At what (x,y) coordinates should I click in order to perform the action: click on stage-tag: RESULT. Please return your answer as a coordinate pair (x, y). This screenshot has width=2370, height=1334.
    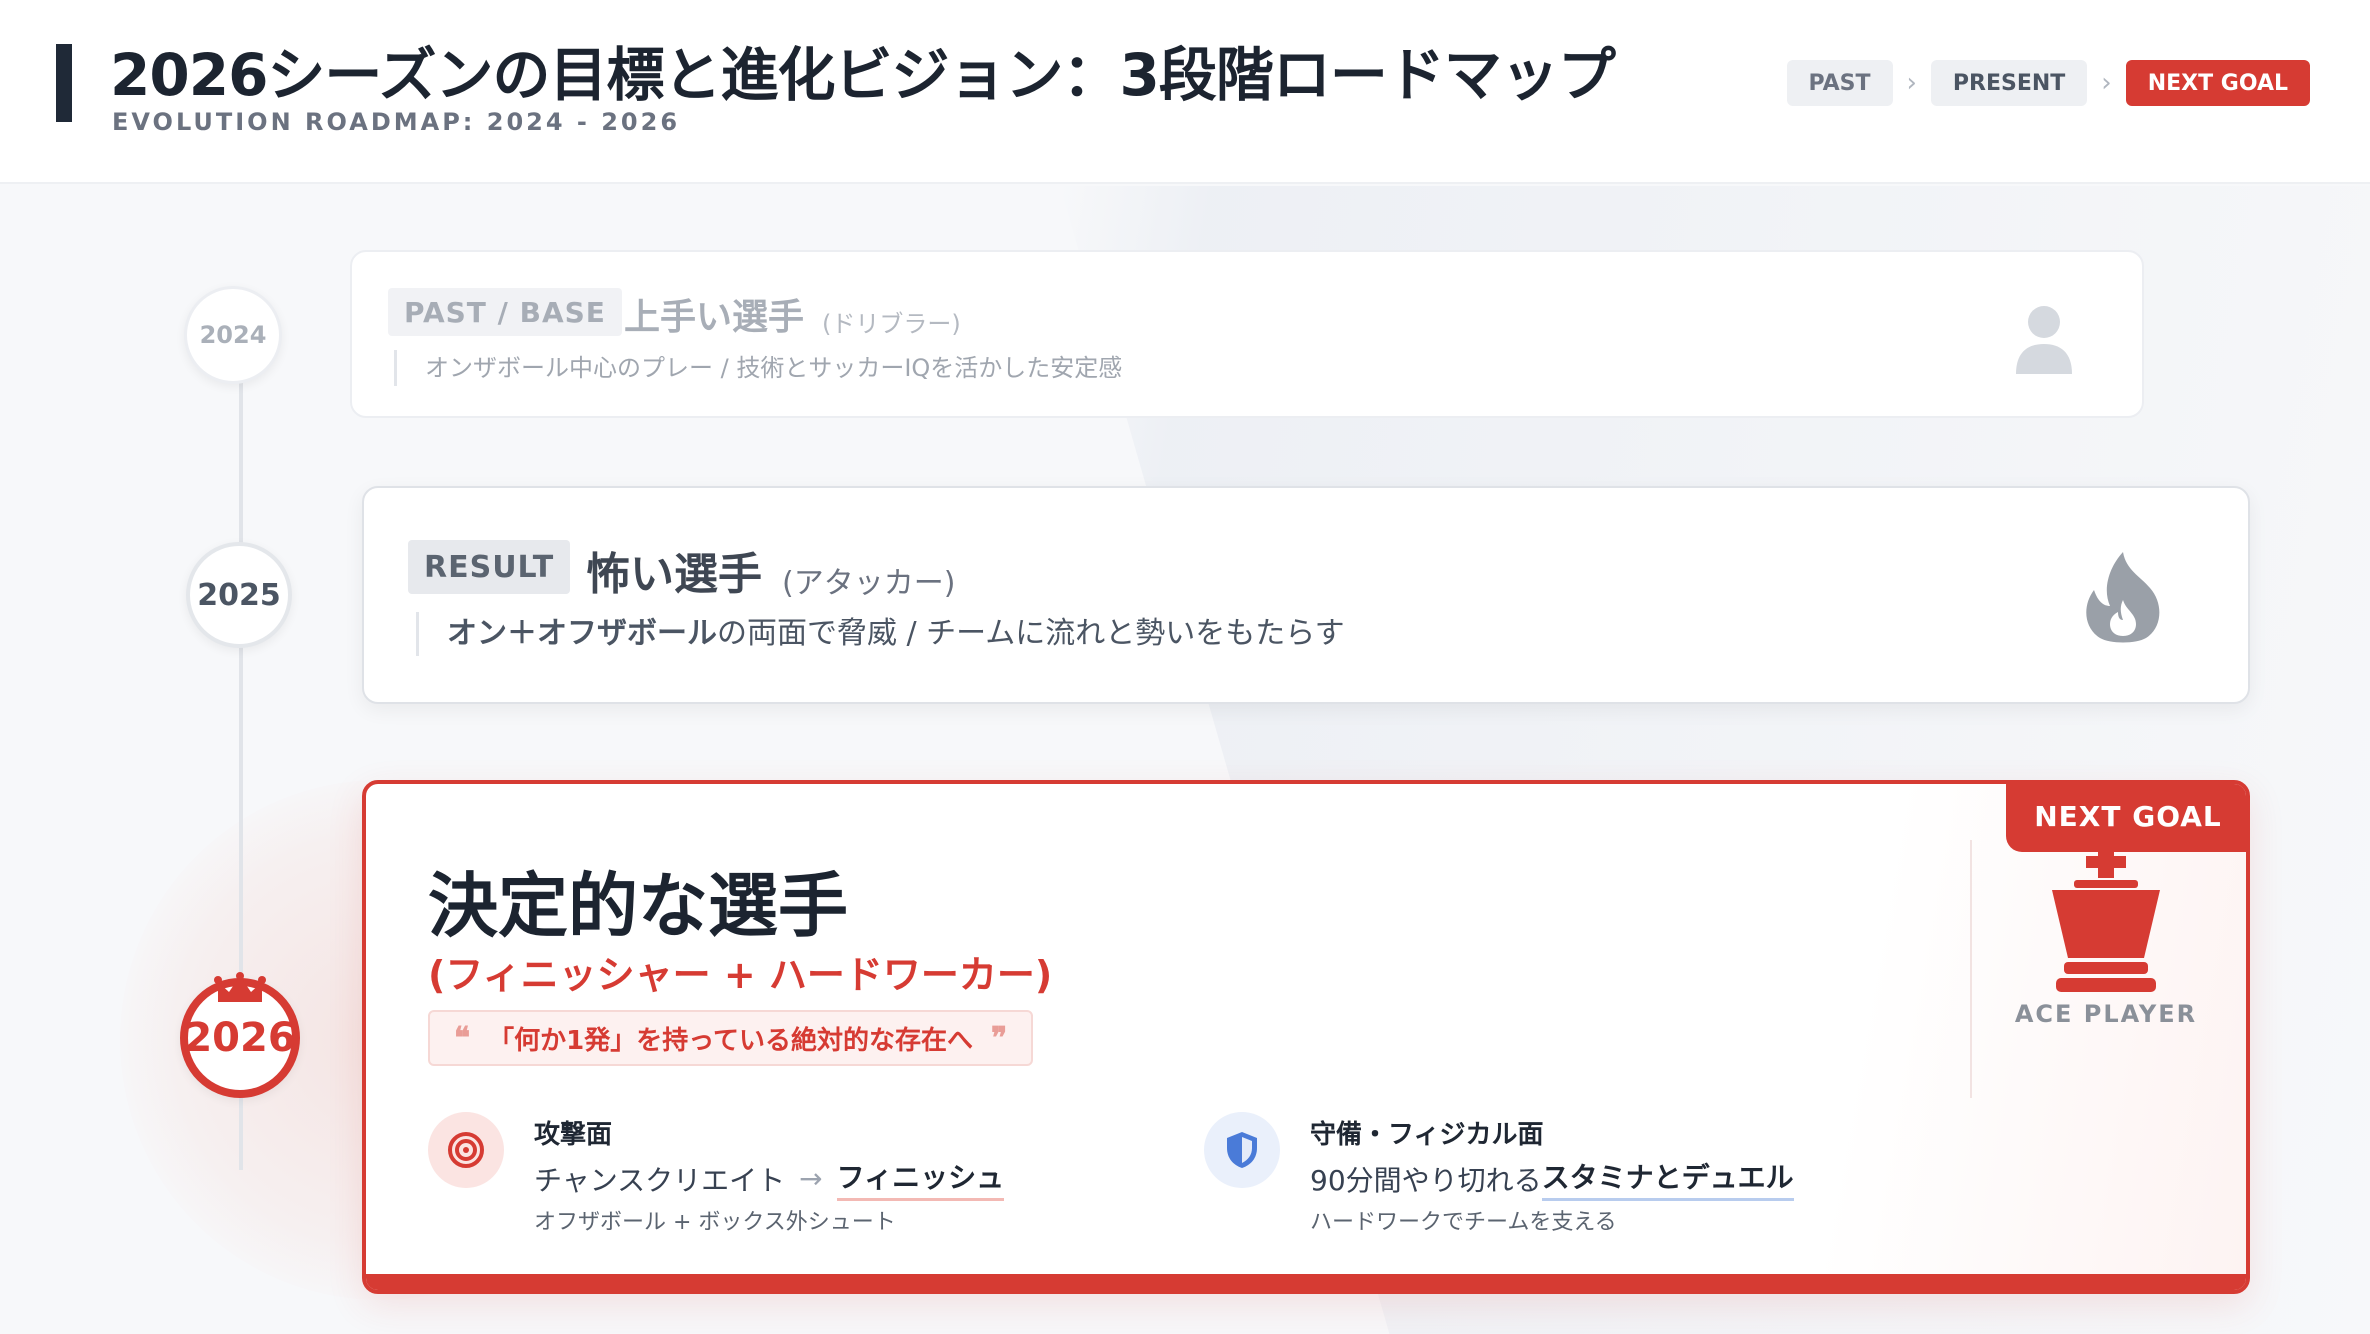
    Looking at the image, I should click on (489, 567).